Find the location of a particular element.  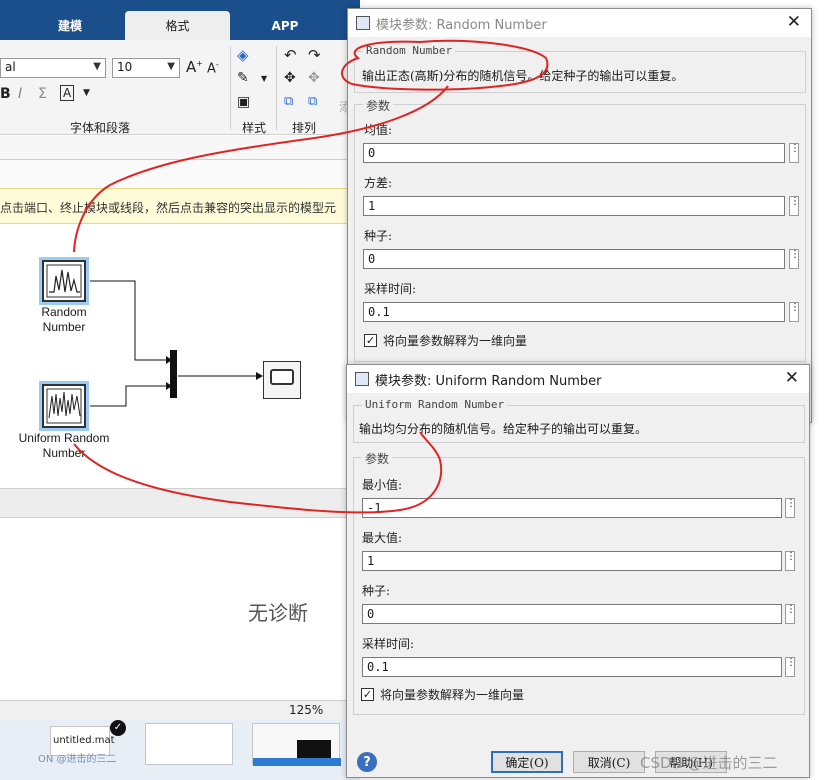

shrink-font-icon: A- is located at coordinates (213, 68).